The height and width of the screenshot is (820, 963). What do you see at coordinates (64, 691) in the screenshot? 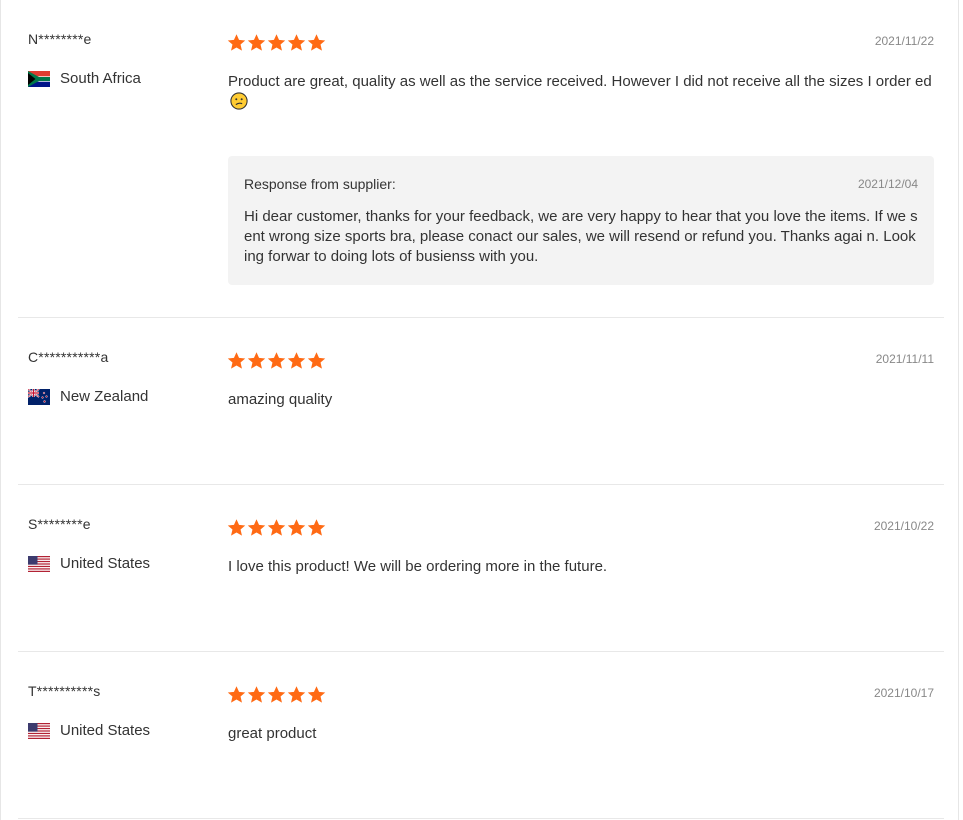
I see `reviewer-name: T**********s` at bounding box center [64, 691].